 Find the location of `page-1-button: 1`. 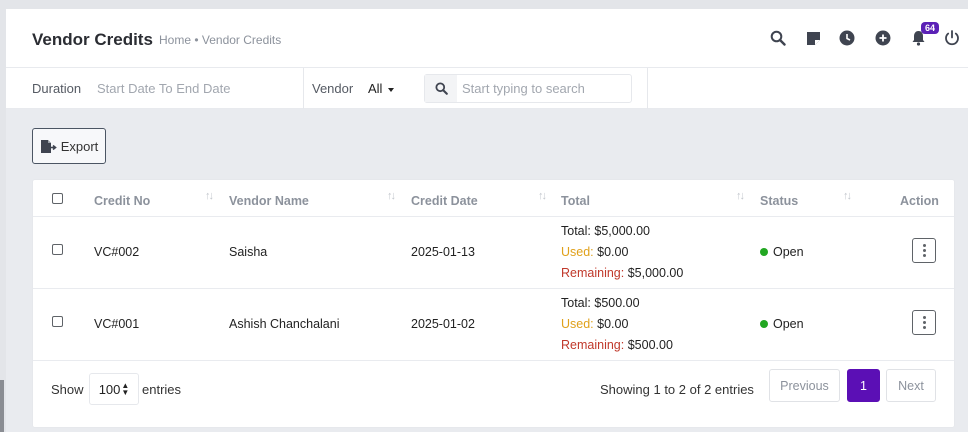

page-1-button: 1 is located at coordinates (863, 385).